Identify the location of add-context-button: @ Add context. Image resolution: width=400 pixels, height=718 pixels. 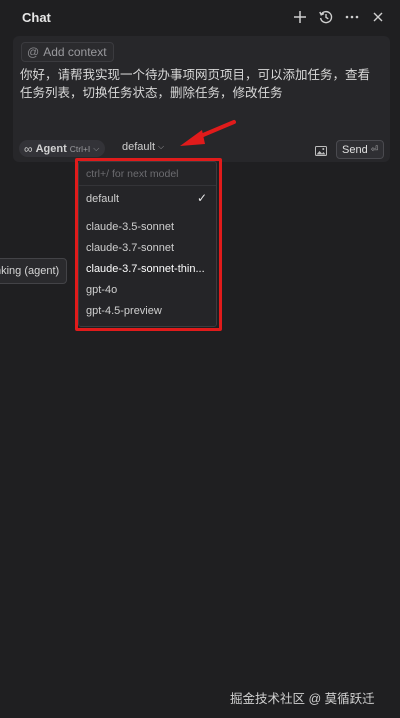
(67, 52).